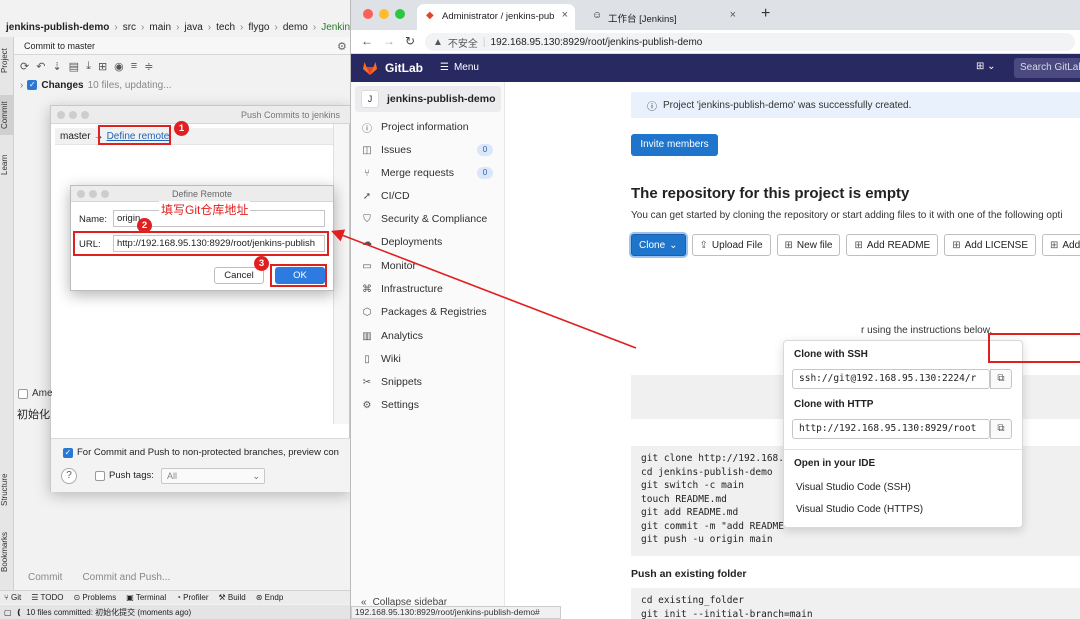 The image size is (1080, 619). Describe the element at coordinates (430, 242) in the screenshot. I see `sidebar-item-deployments: ☁ Deployments` at that location.